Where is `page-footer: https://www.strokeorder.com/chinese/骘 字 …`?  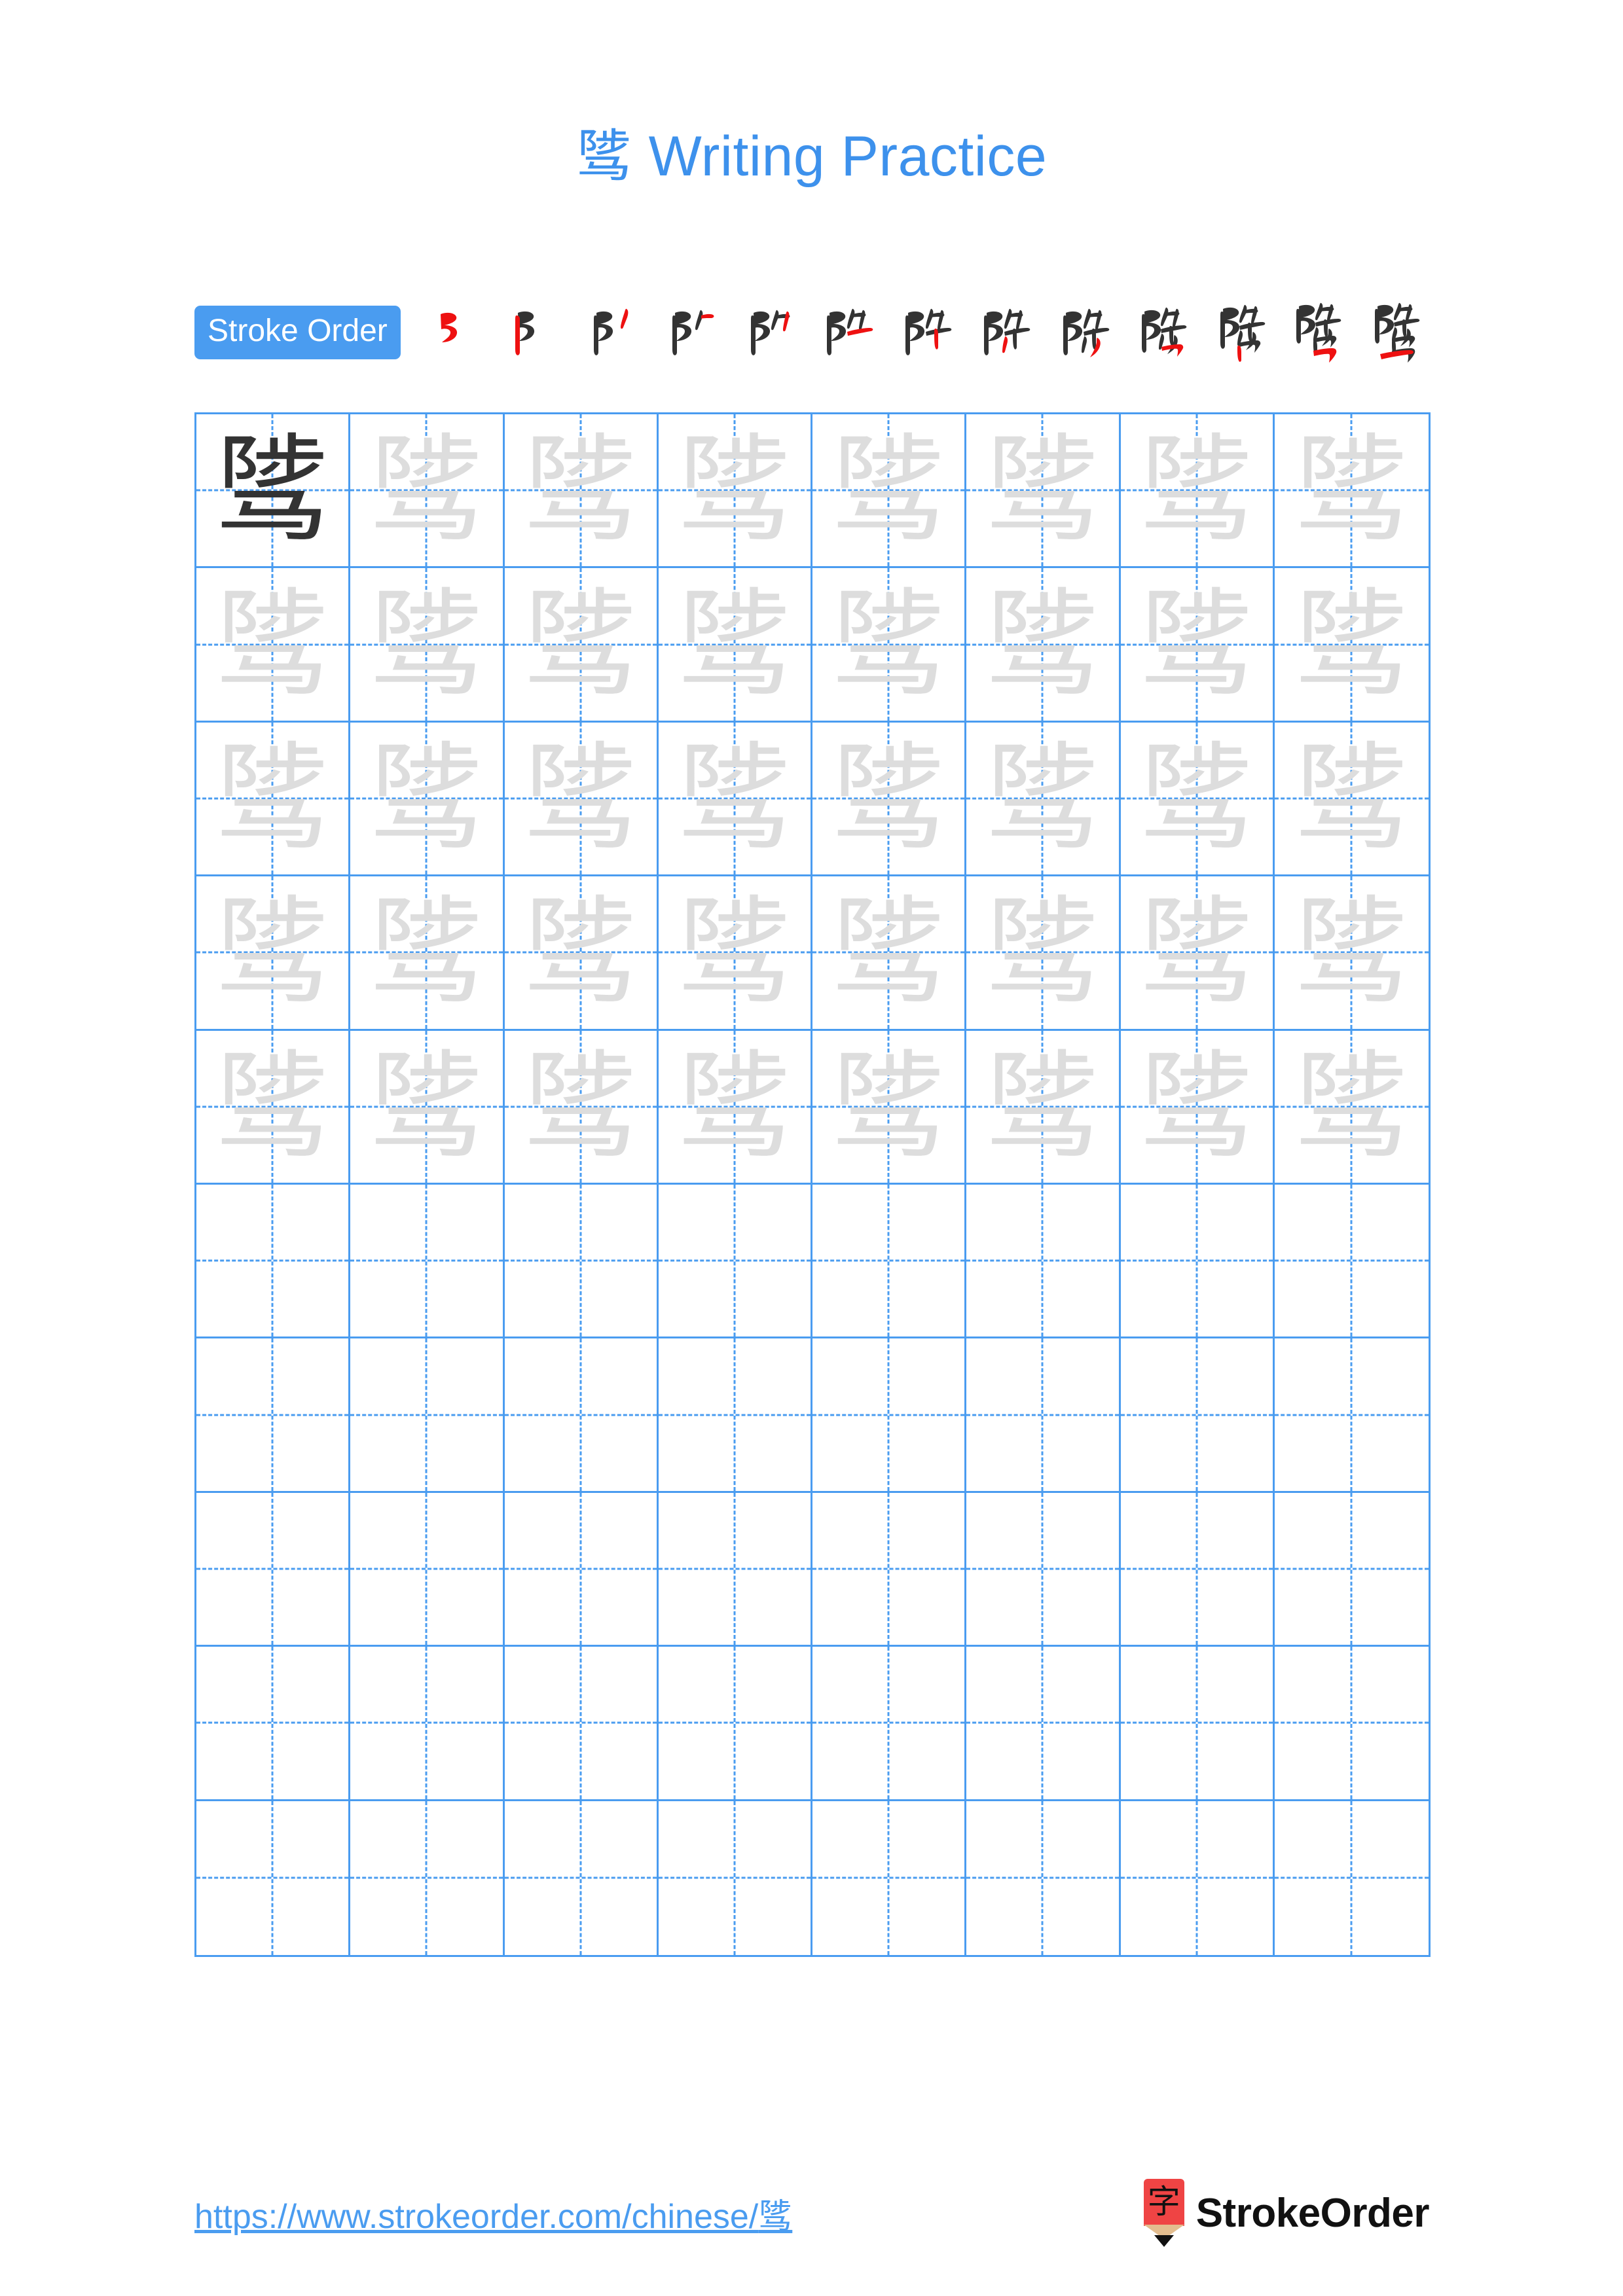 page-footer: https://www.strokeorder.com/chinese/骘 字 … is located at coordinates (812, 2216).